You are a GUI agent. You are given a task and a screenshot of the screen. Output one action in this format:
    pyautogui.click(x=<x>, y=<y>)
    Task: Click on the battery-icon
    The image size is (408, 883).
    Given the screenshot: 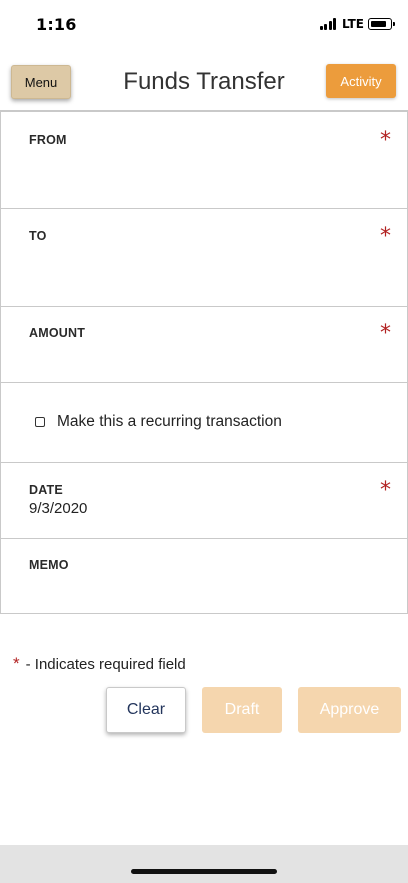 What is the action you would take?
    pyautogui.click(x=381, y=24)
    